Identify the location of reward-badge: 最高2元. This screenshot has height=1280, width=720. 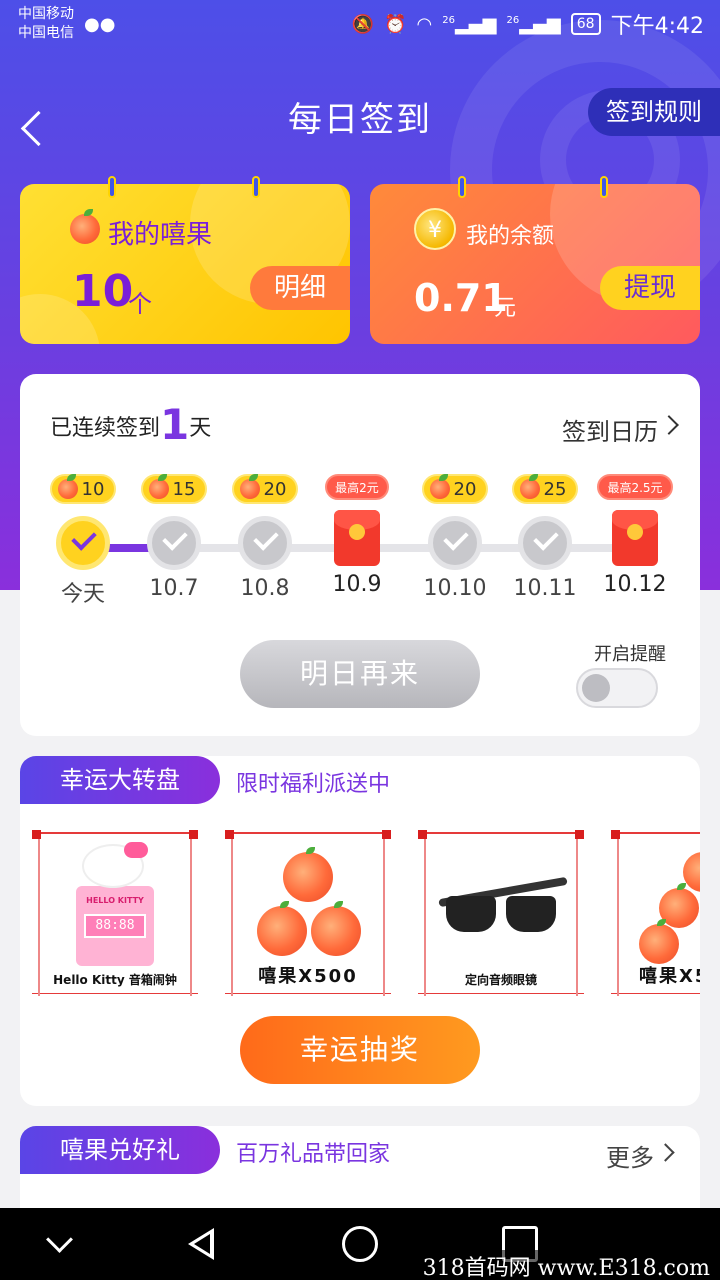
(357, 487).